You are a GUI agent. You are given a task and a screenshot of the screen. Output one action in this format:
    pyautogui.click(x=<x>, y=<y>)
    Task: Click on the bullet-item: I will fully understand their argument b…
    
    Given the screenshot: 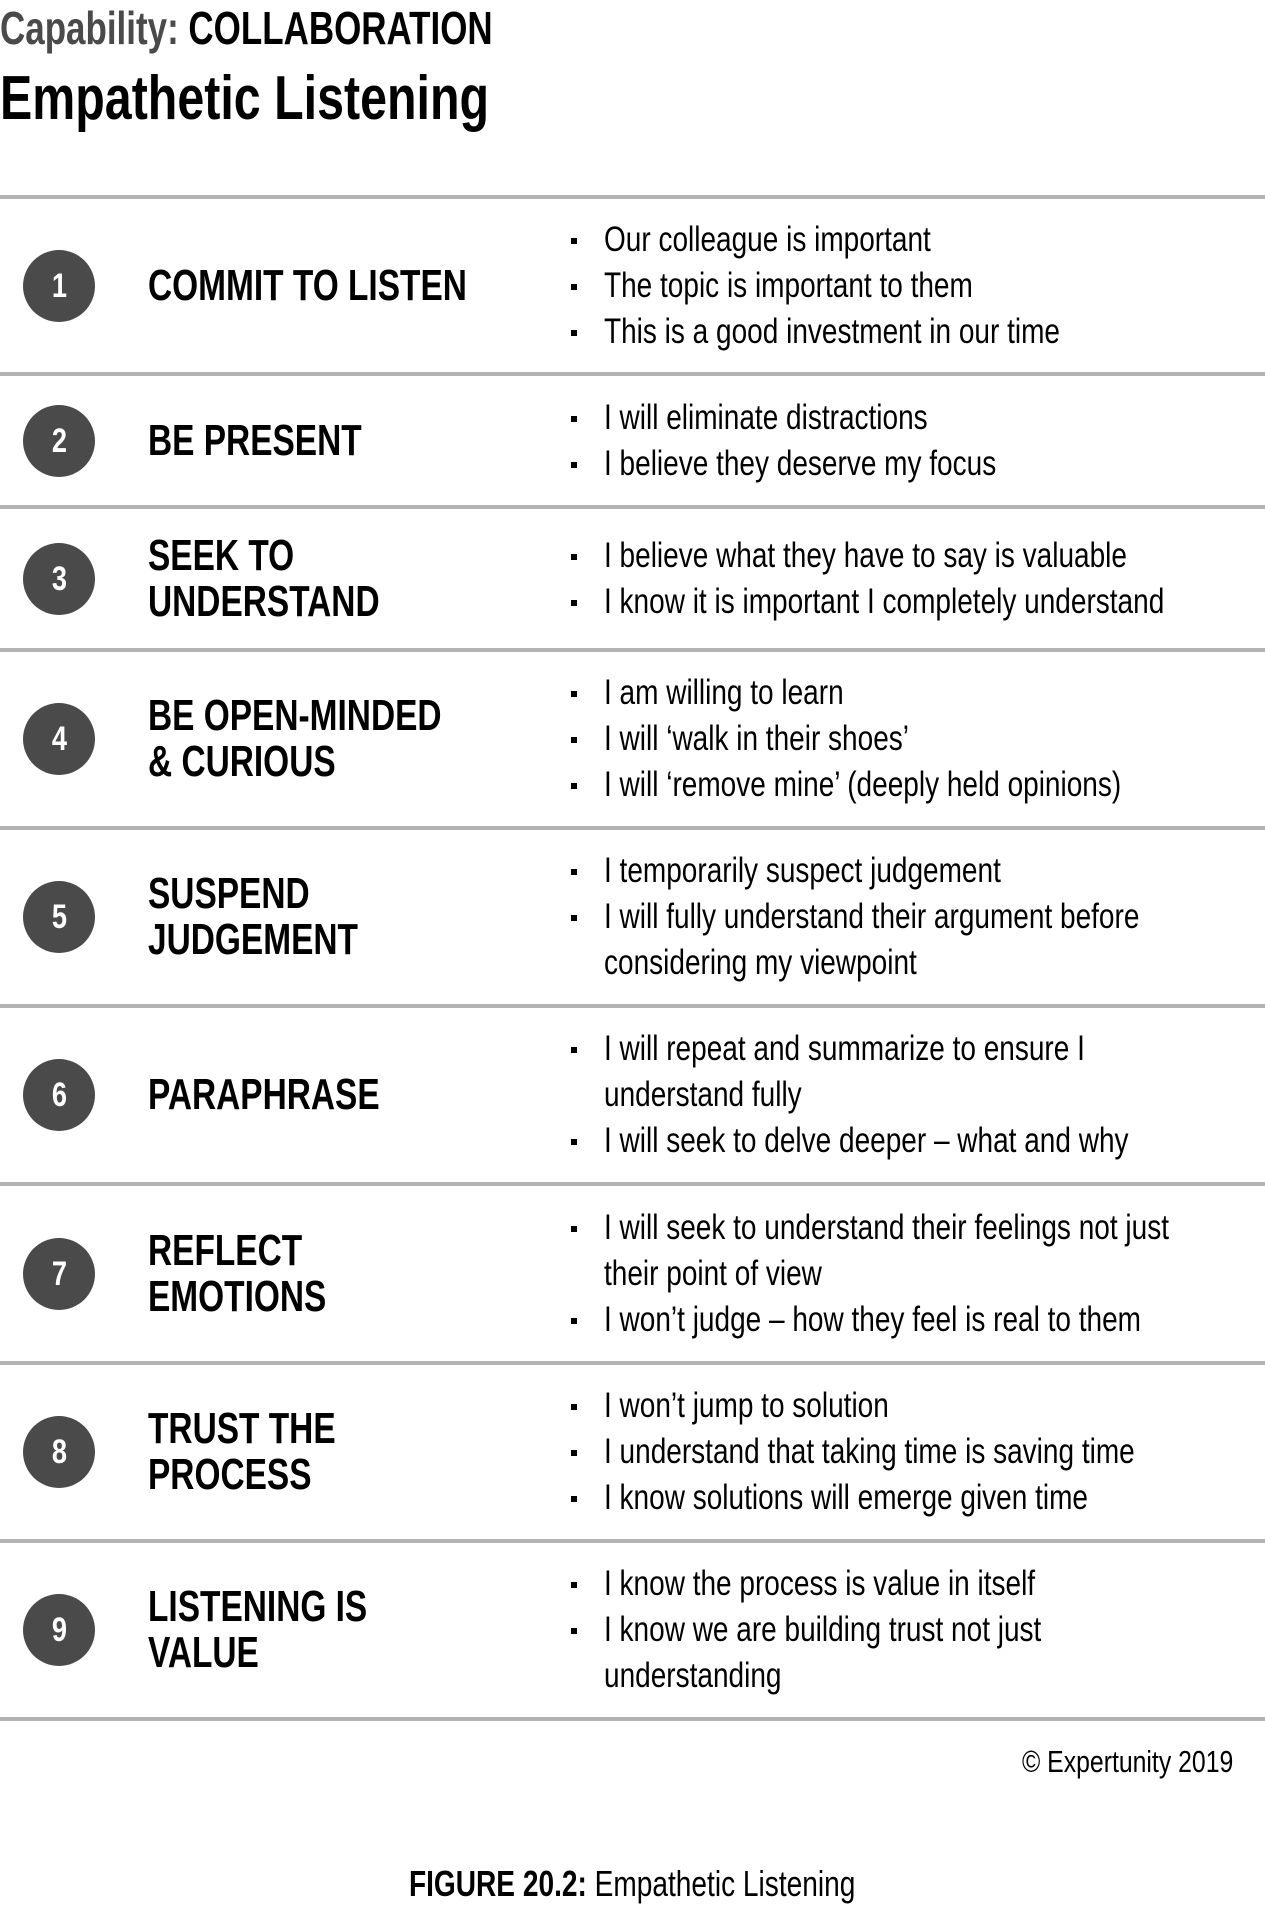 What is the action you would take?
    pyautogui.click(x=911, y=940)
    